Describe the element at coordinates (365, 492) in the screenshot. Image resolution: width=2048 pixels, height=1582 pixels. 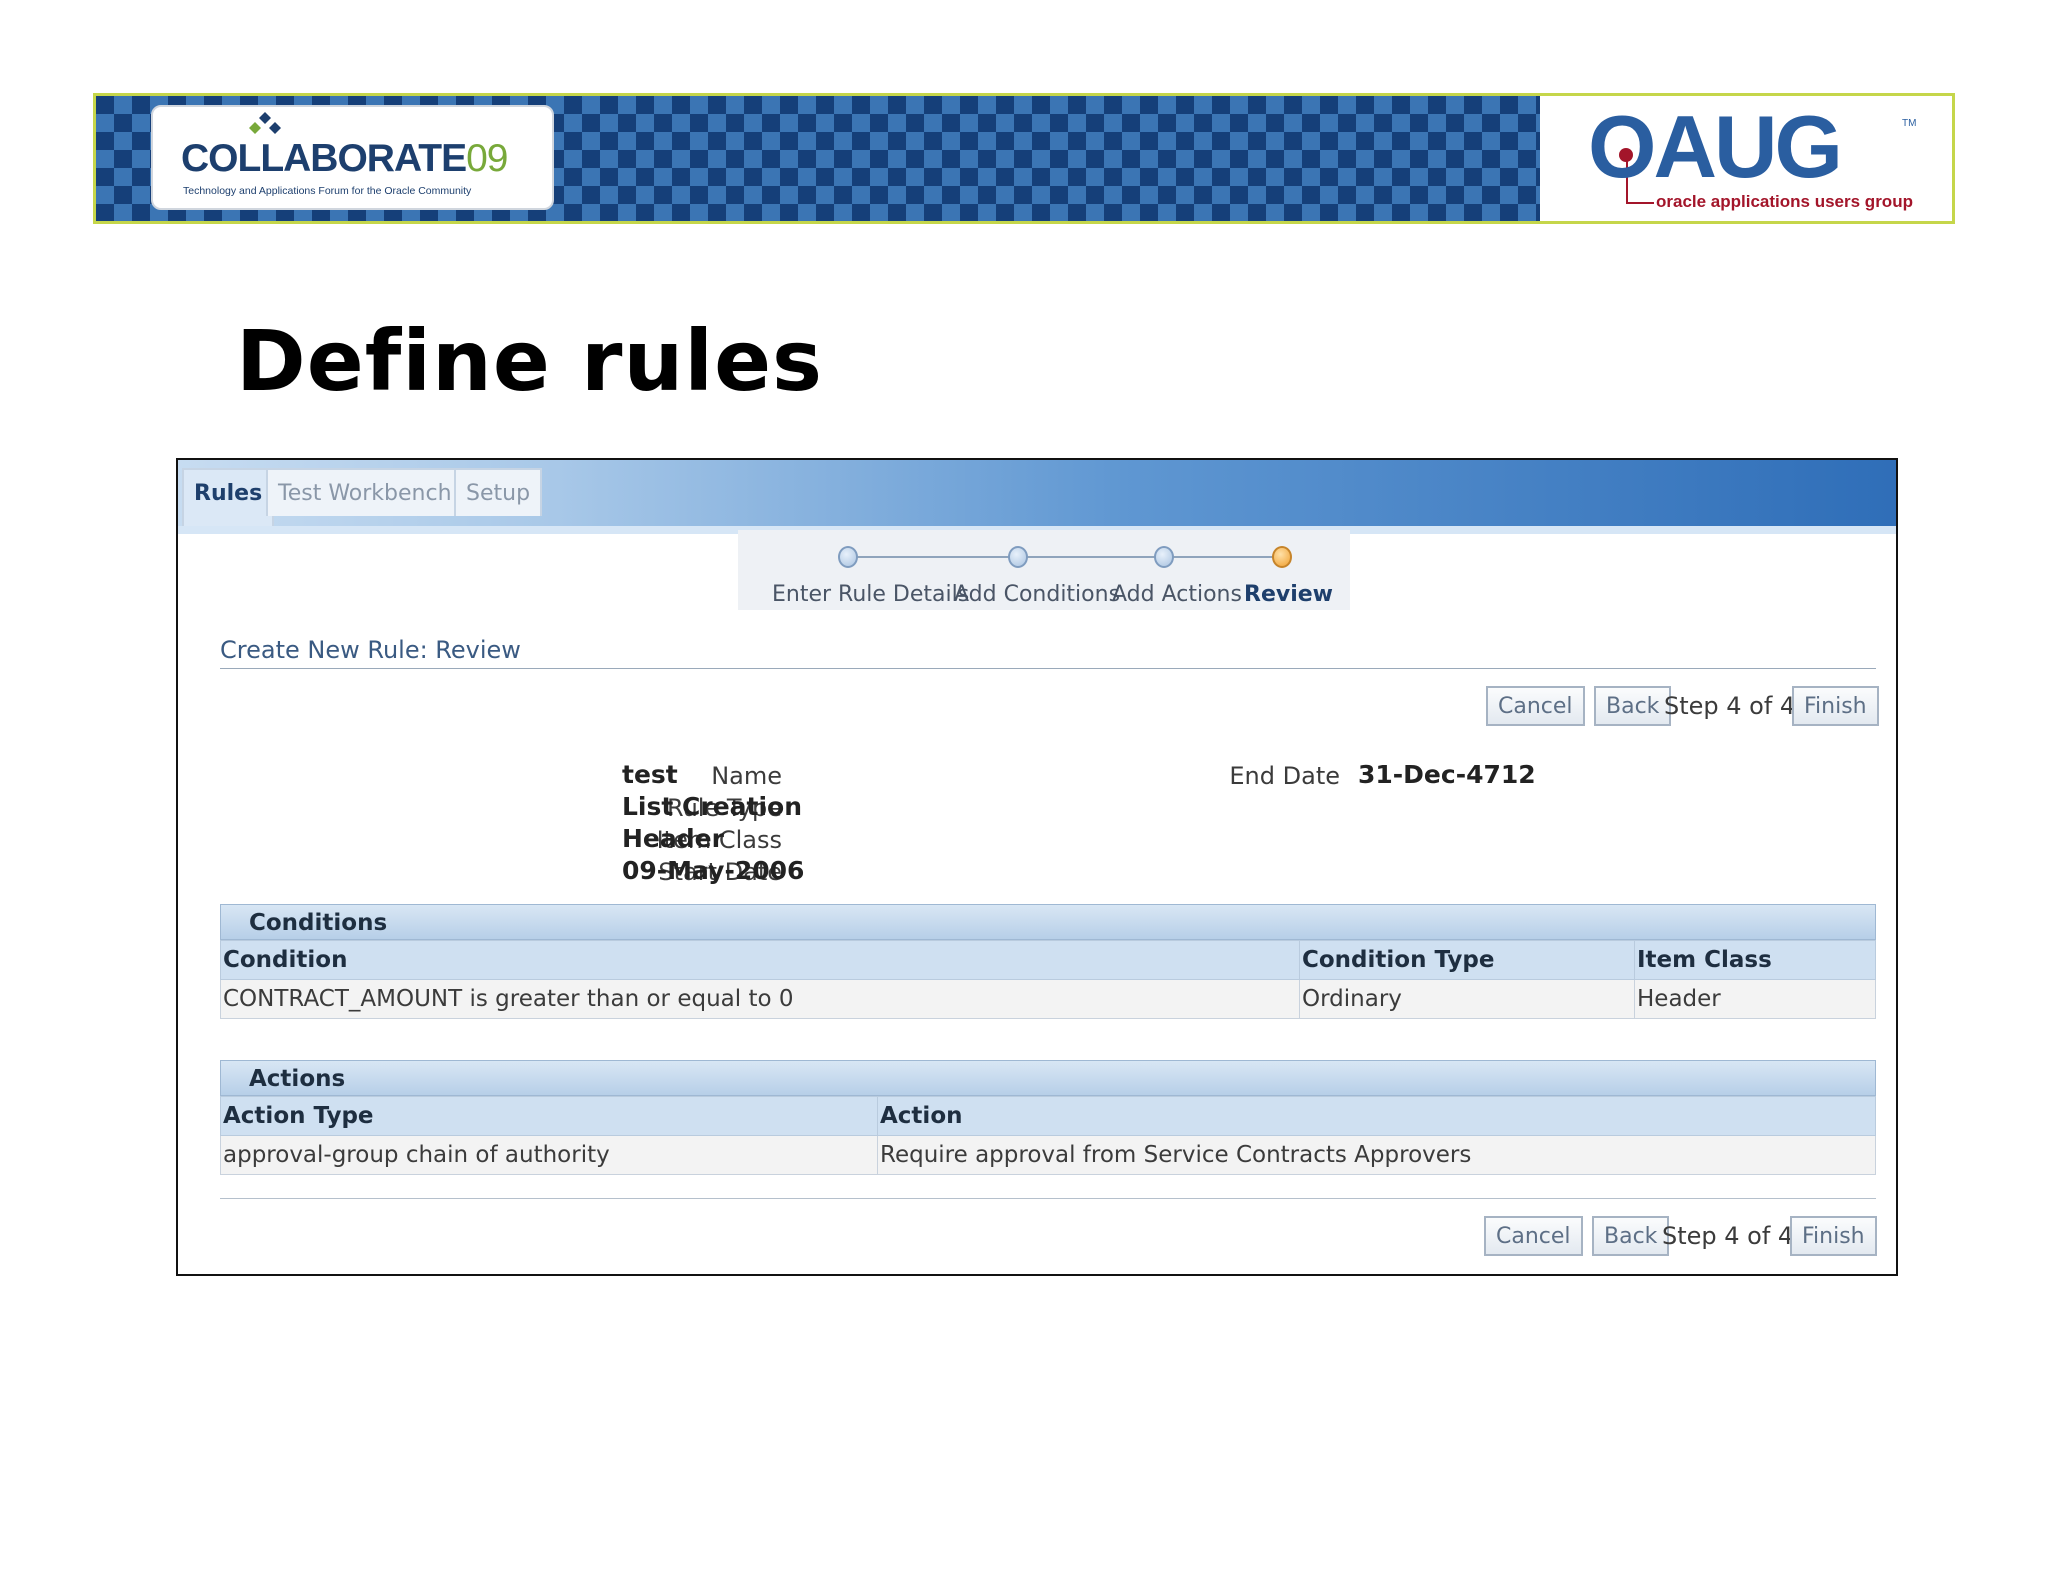
I see `tab-test-workbench: Test Workbench` at that location.